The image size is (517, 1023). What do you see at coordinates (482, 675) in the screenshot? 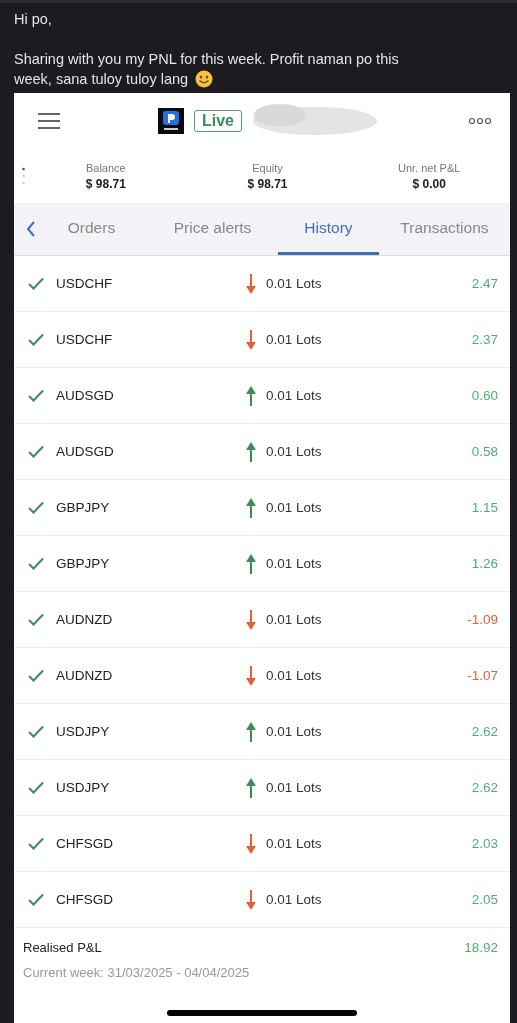
I see `pnl-value: -1.07` at bounding box center [482, 675].